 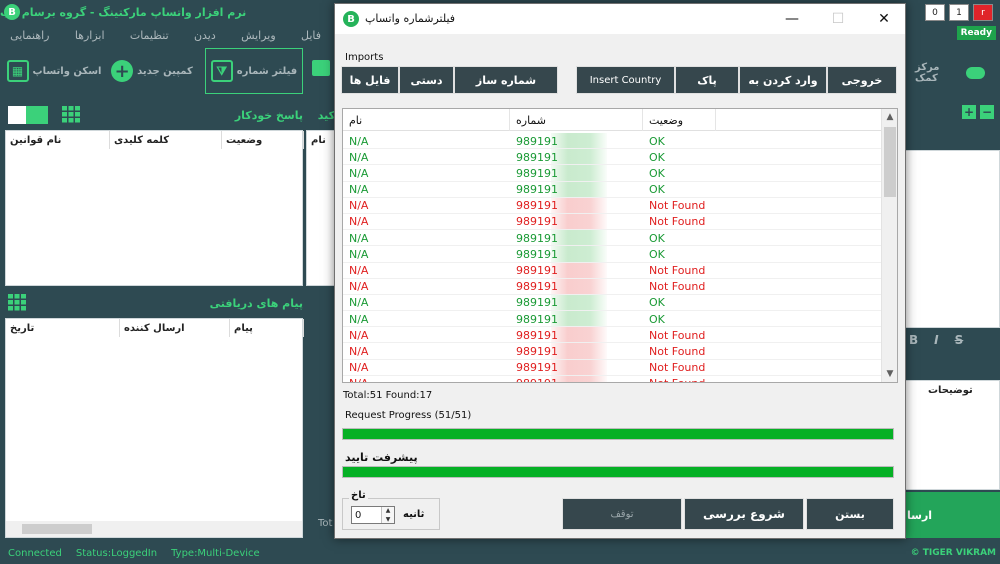 What do you see at coordinates (28, 115) in the screenshot?
I see `autoreply-toggle` at bounding box center [28, 115].